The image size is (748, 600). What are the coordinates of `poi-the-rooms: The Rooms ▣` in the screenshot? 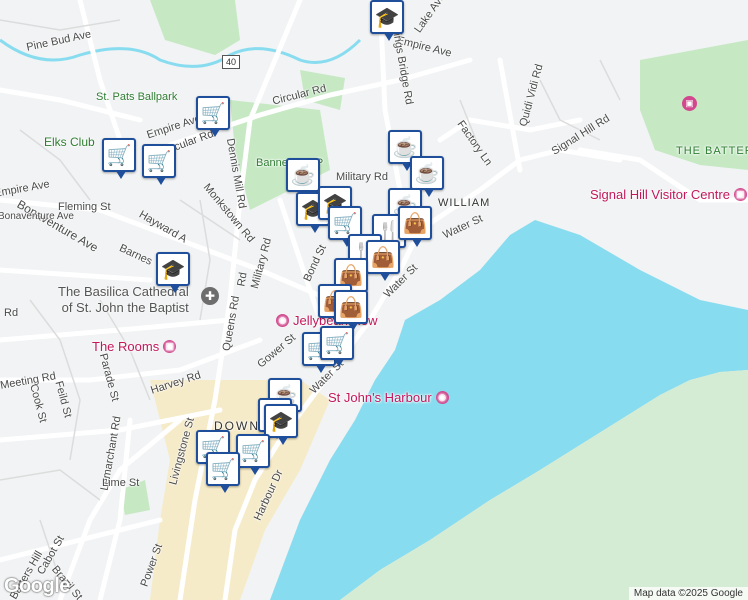 It's located at (134, 346).